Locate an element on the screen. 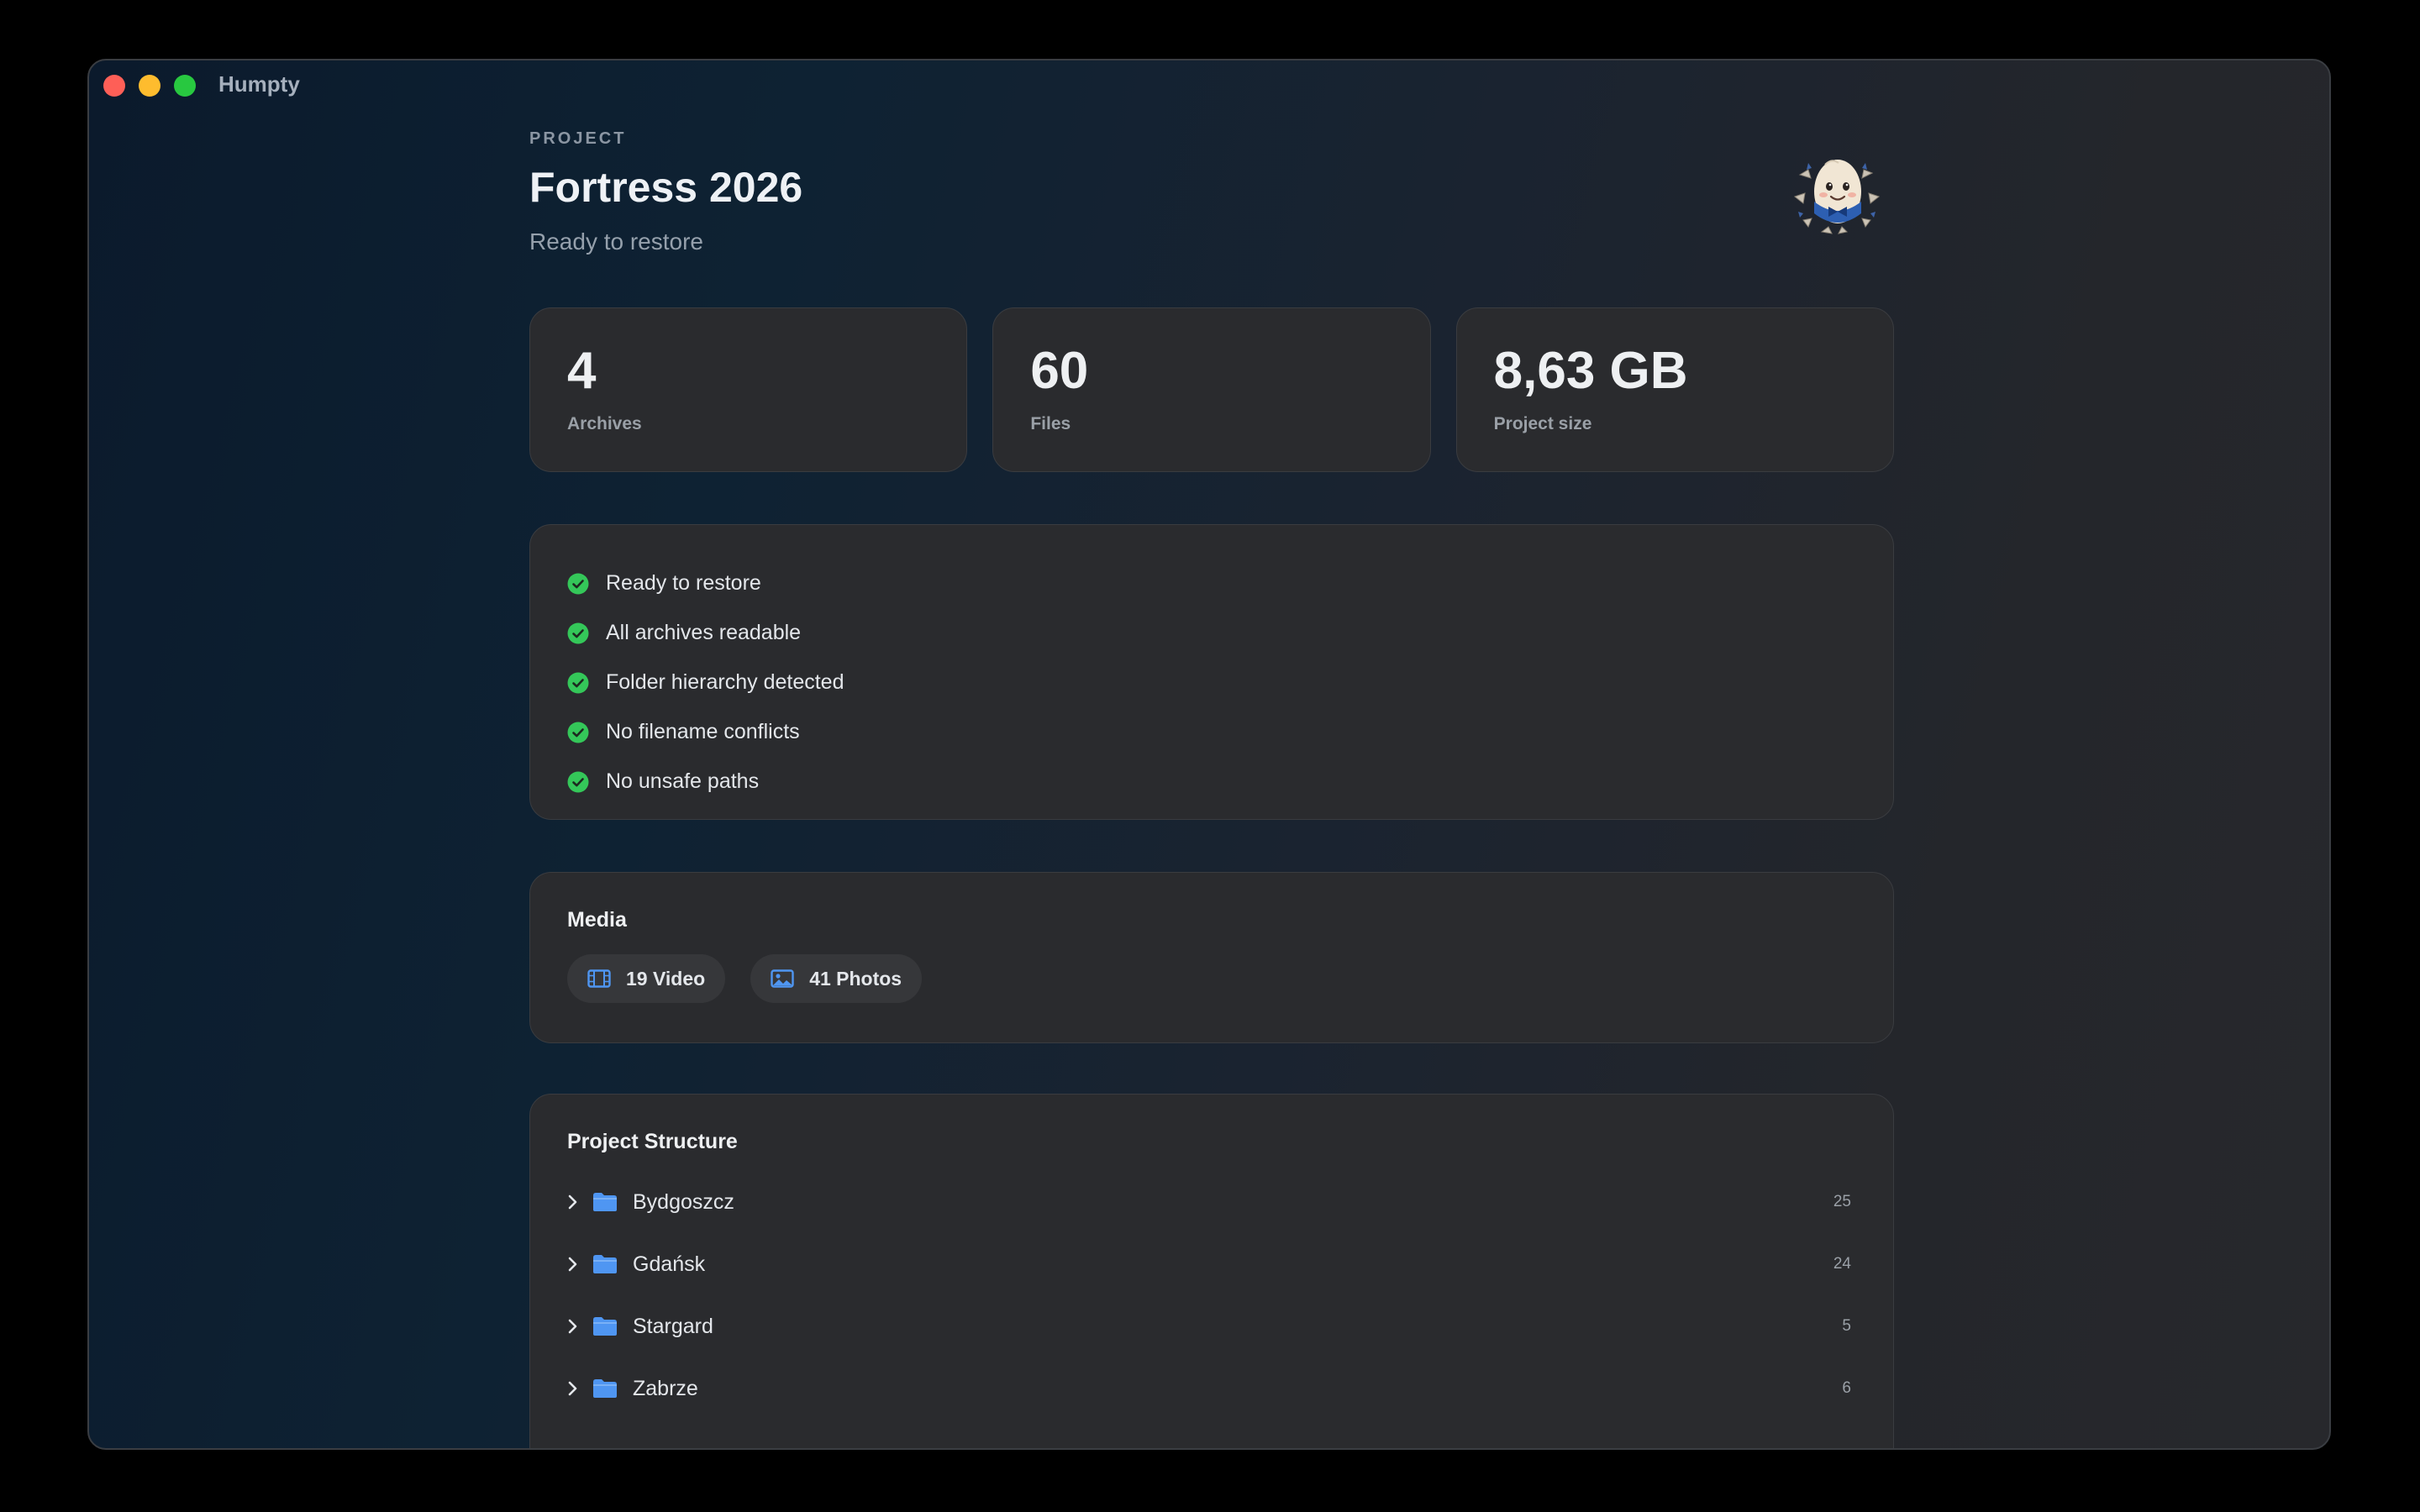 The image size is (2420, 1512). photos-chip-label: 41 Photos is located at coordinates (855, 978).